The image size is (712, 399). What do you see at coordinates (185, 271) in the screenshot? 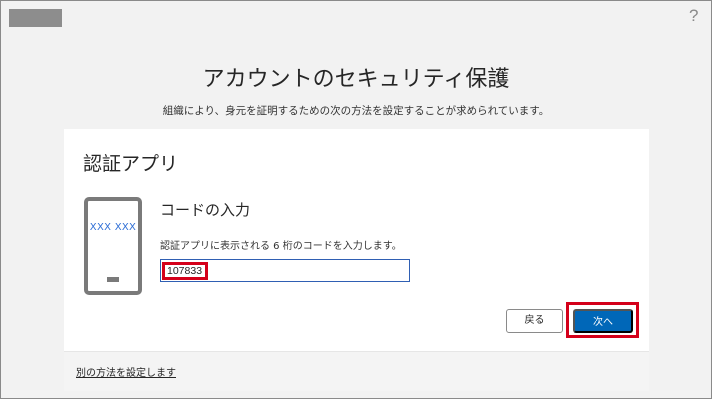
I see `code-input-highlight` at bounding box center [185, 271].